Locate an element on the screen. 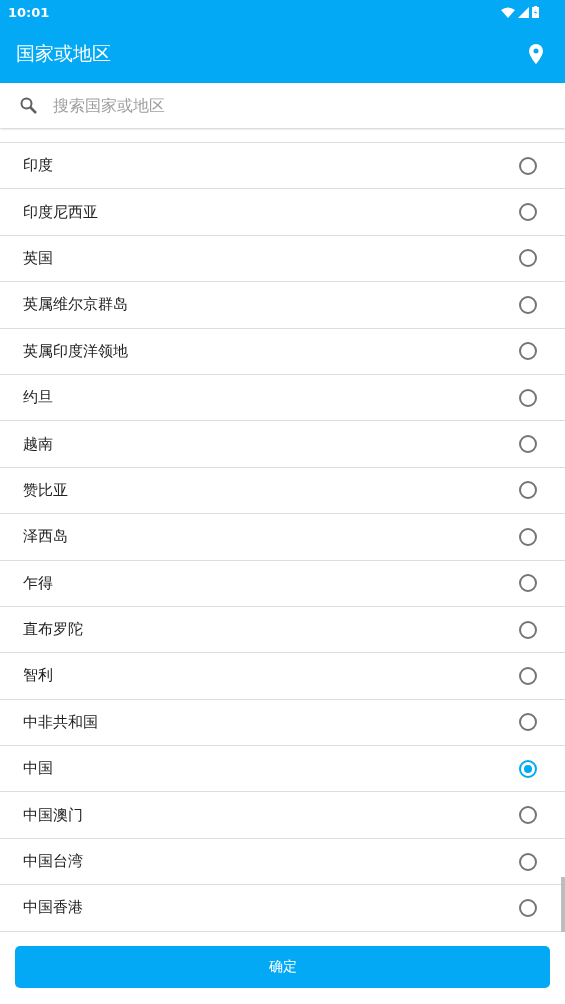 This screenshot has height=1004, width=565. country-row: 越南 is located at coordinates (282, 444).